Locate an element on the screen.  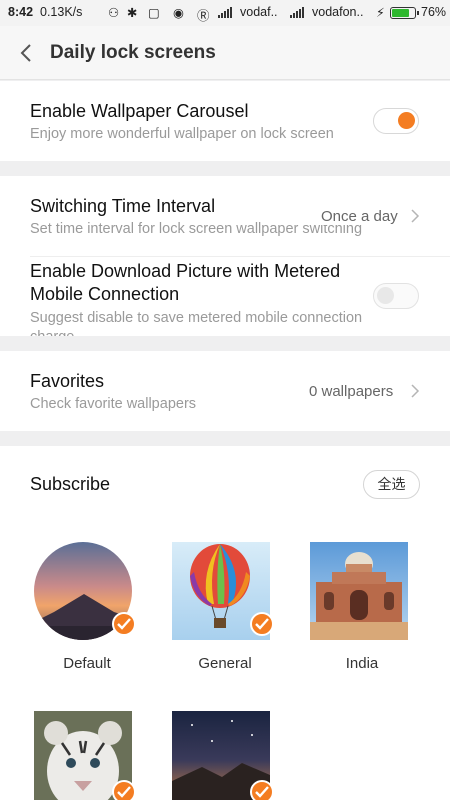
carousel-toggle is located at coordinates (396, 121).